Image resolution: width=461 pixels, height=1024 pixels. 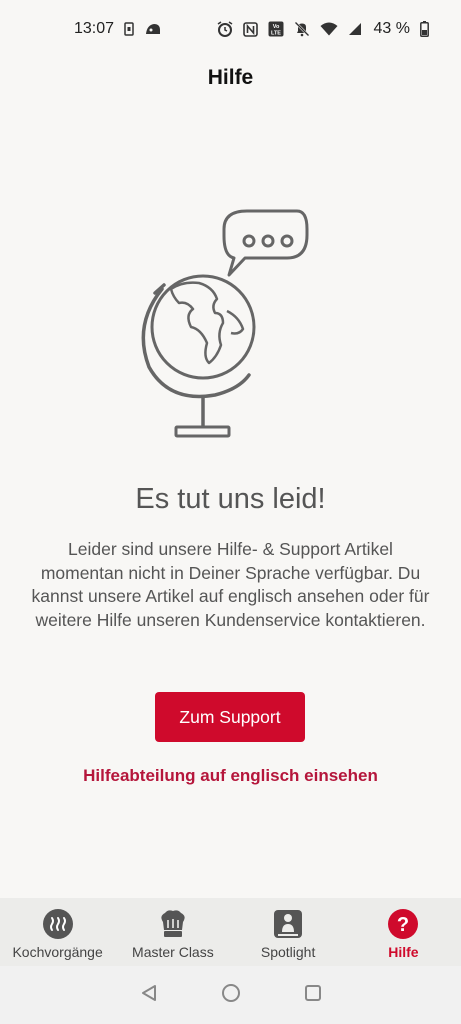 What do you see at coordinates (230, 717) in the screenshot?
I see `support-button: Zum Support` at bounding box center [230, 717].